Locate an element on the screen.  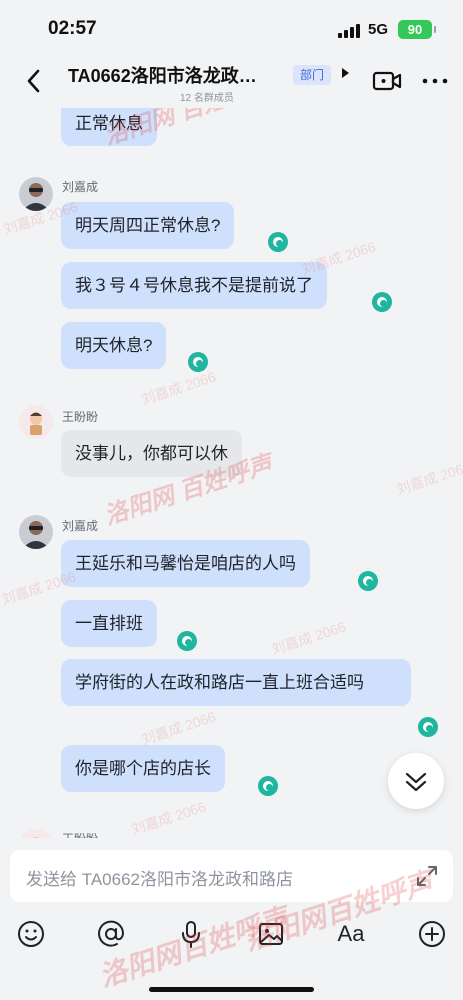
message-text: 你是哪个店的店长 is located at coordinates (143, 768).